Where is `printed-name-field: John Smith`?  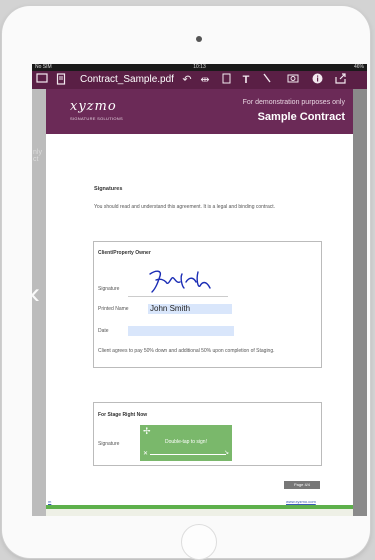 printed-name-field: John Smith is located at coordinates (190, 309).